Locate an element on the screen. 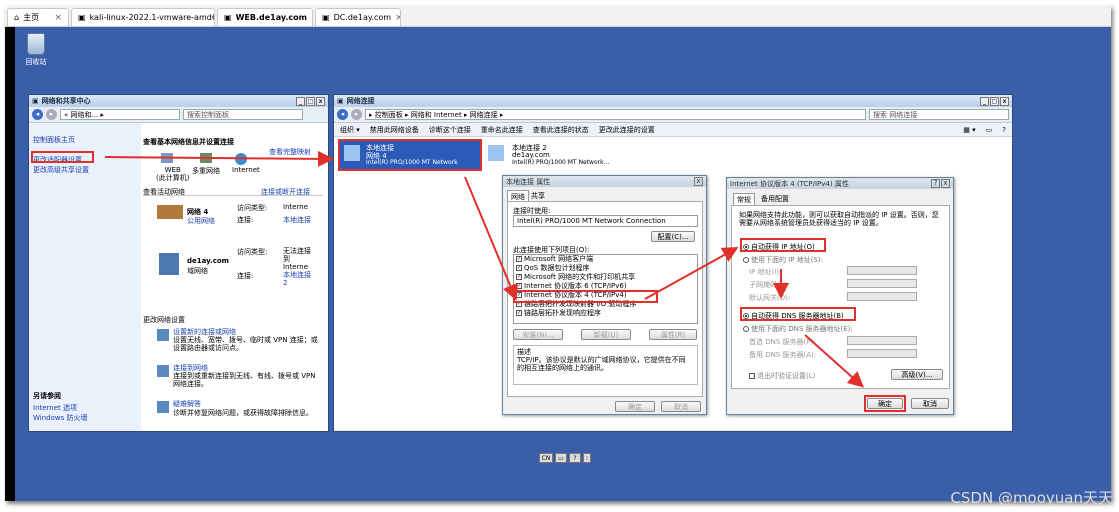 The height and width of the screenshot is (512, 1119). checkbox is located at coordinates (752, 376).